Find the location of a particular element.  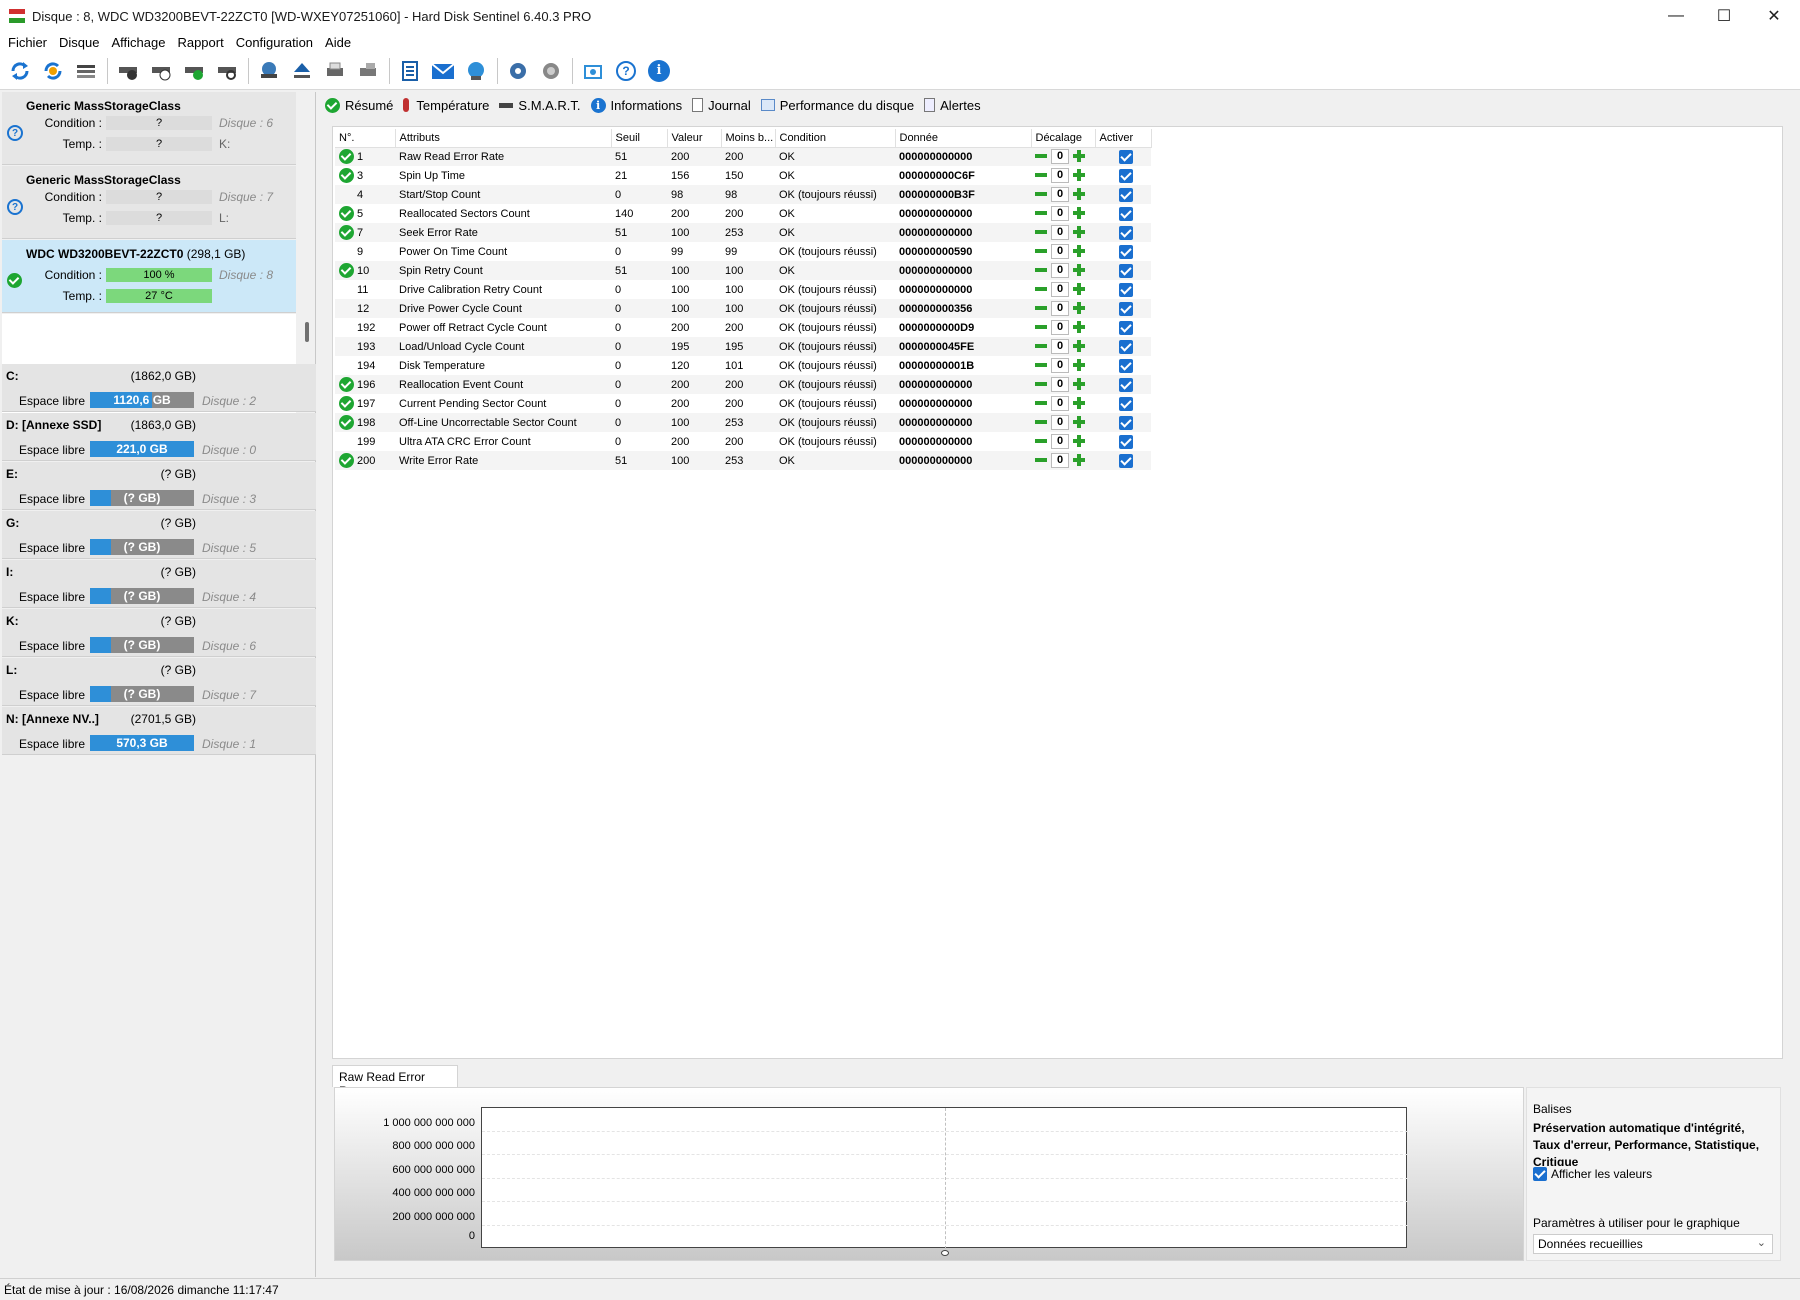

volume-item: K: (? GB) Espace libre (? GB) Disque : 6 is located at coordinates (159, 633).